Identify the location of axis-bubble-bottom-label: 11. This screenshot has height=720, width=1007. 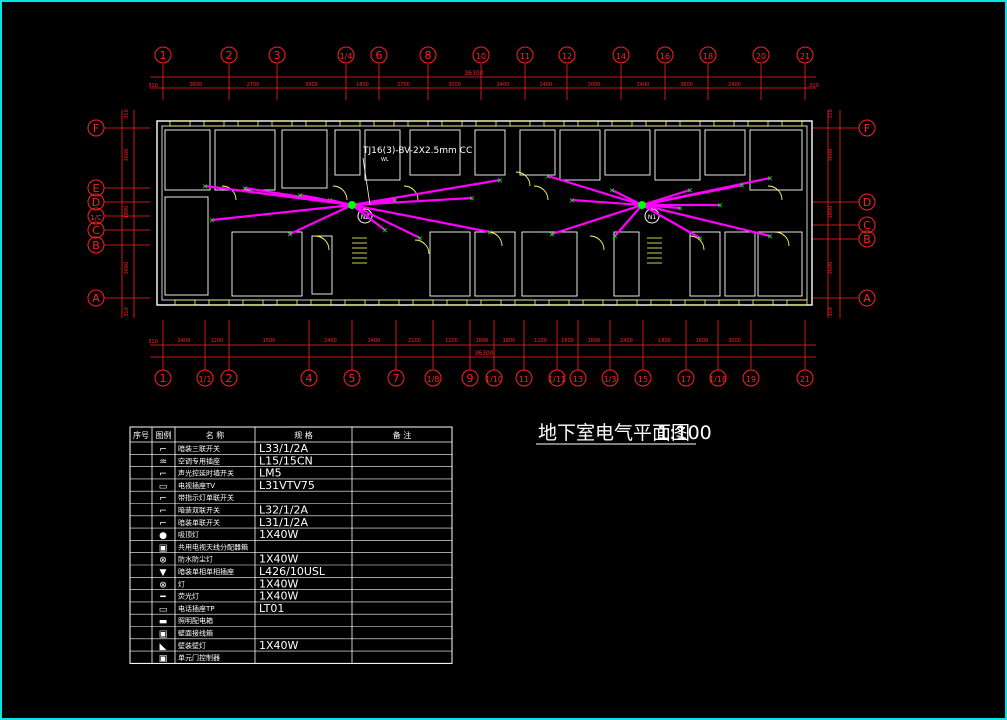
(524, 379).